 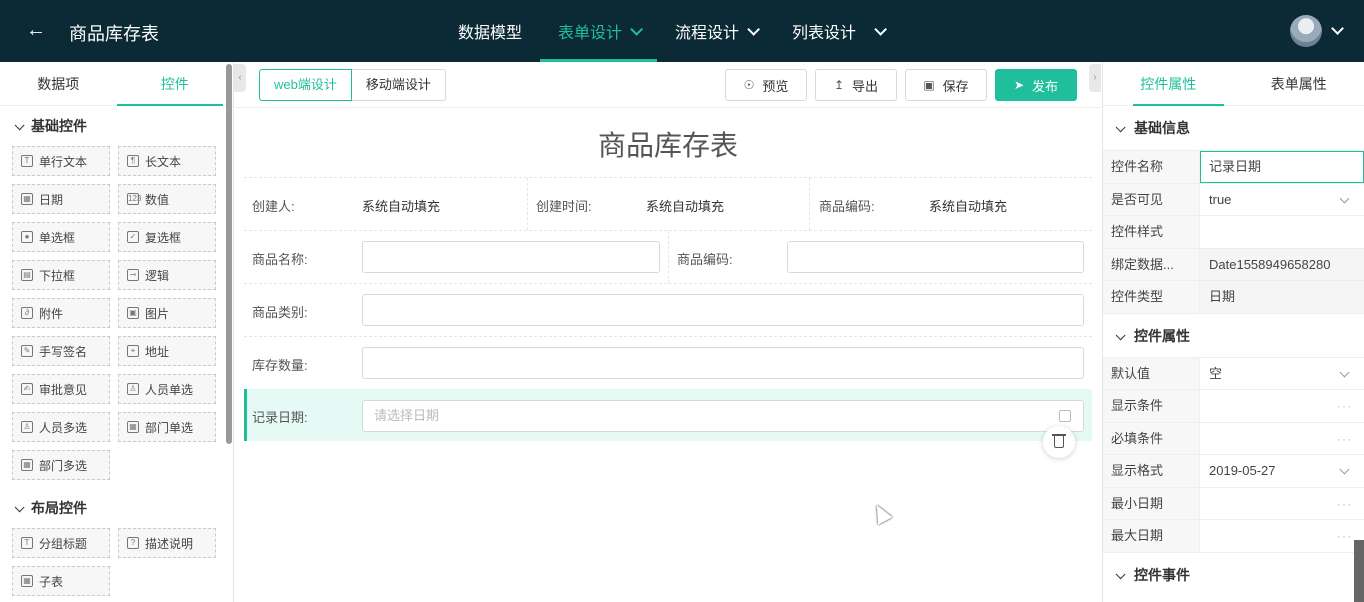 I want to click on avatar, so click(x=1306, y=31).